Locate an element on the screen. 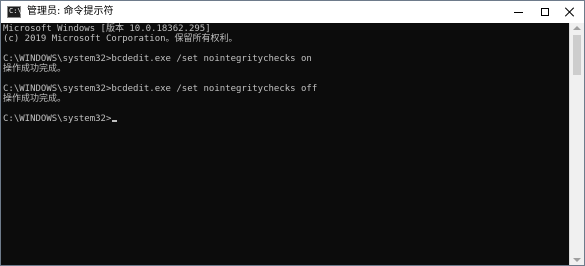 This screenshot has width=585, height=266. vertical-scrollbar is located at coordinates (576, 144).